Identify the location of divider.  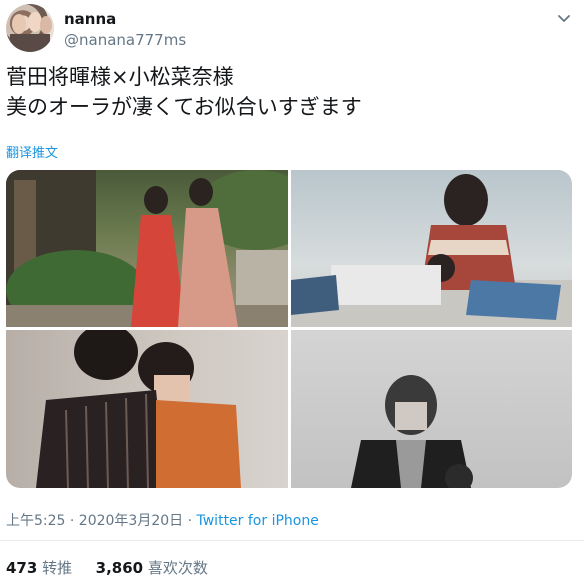
(292, 540).